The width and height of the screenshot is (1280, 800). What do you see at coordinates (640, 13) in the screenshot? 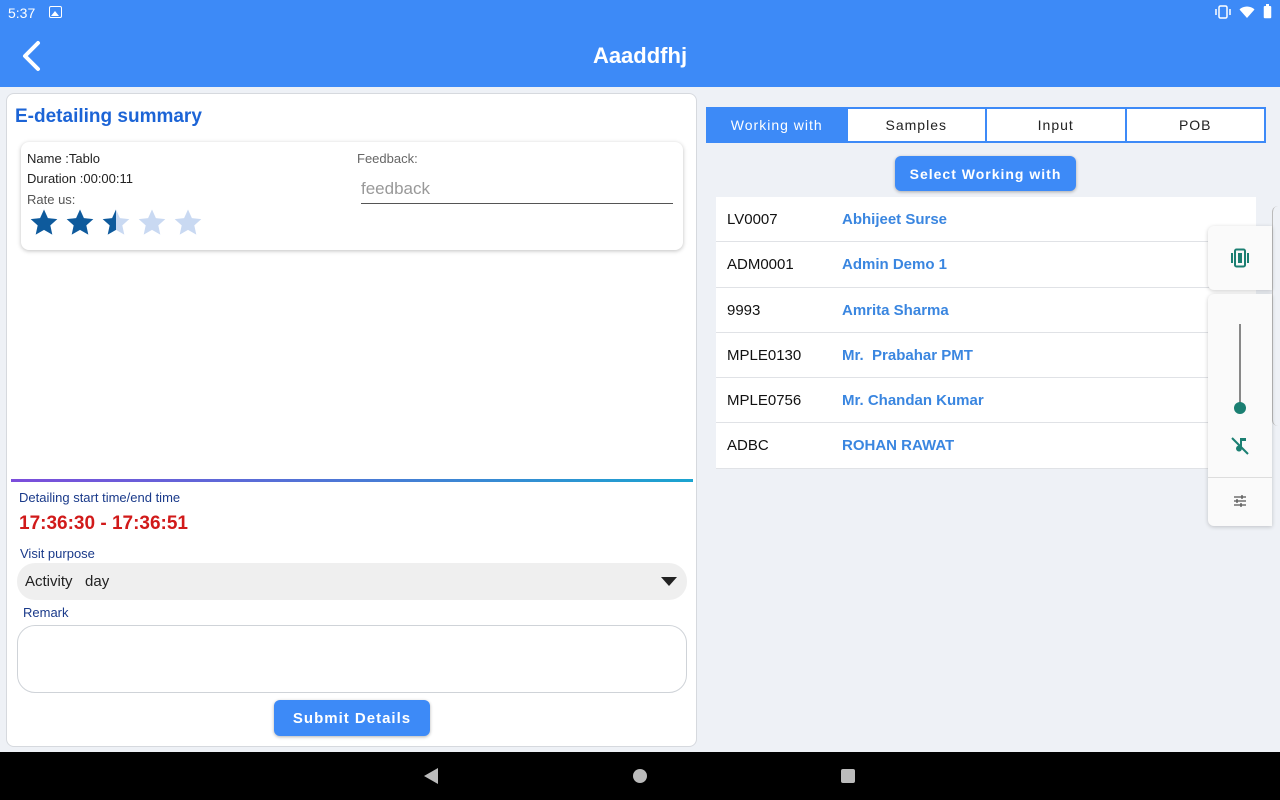
I see `status-bar: 5:37` at bounding box center [640, 13].